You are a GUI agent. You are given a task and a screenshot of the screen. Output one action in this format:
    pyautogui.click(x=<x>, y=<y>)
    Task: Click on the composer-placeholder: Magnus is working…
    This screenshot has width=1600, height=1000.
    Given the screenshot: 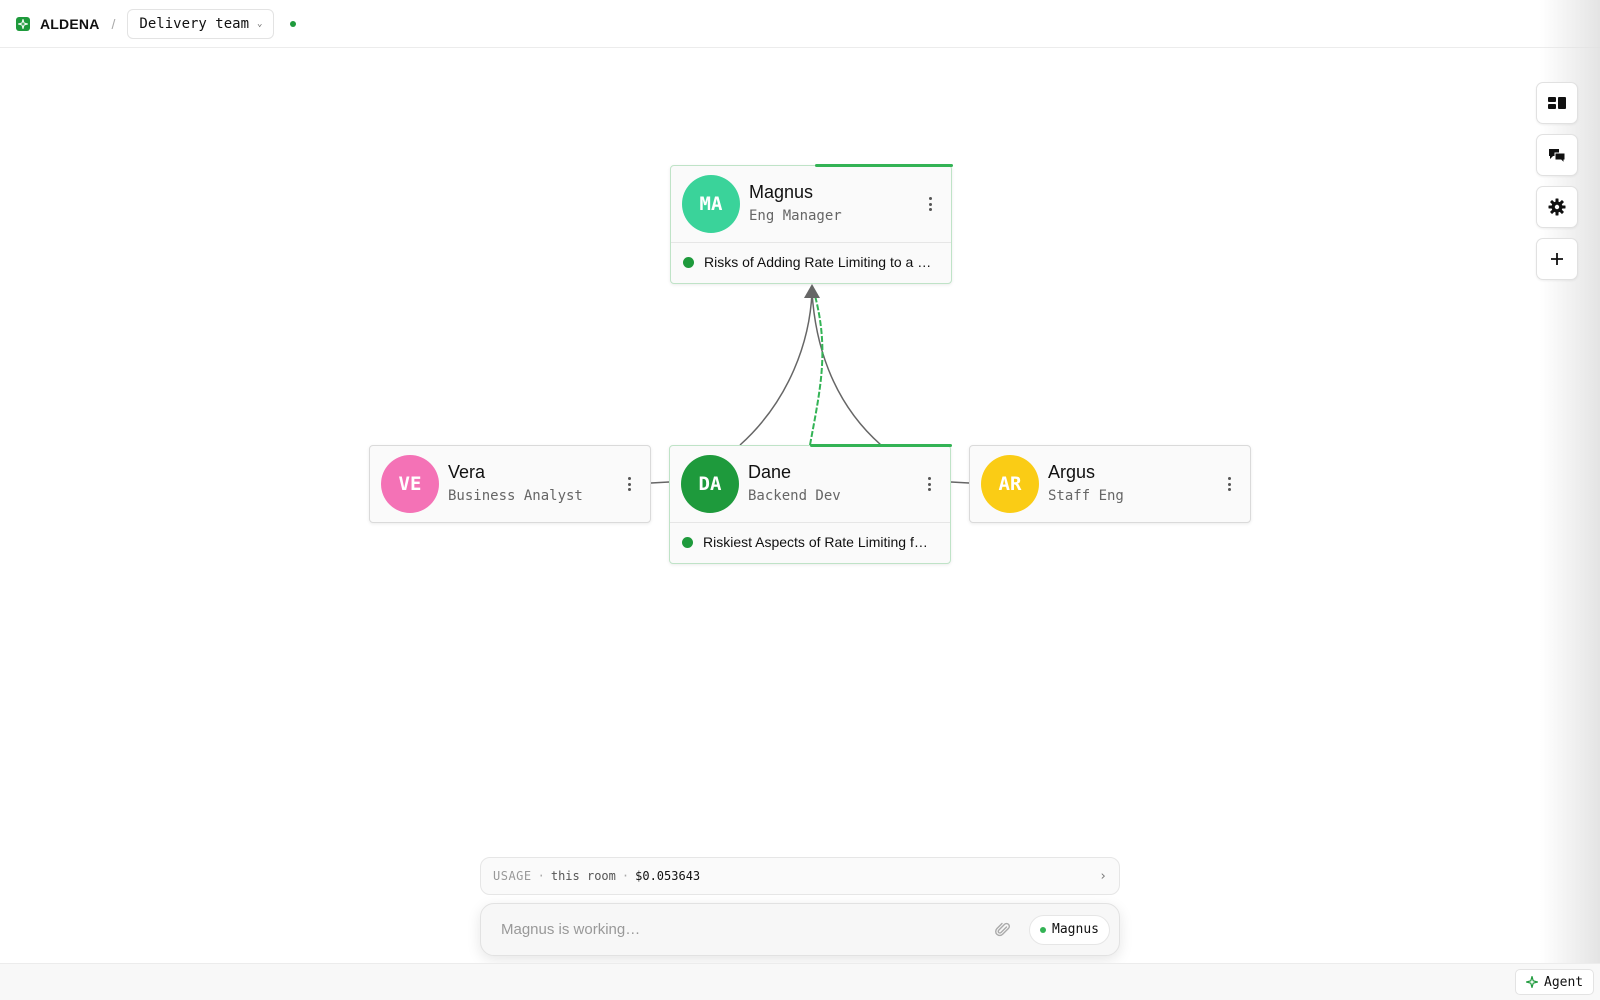 What is the action you would take?
    pyautogui.click(x=747, y=929)
    